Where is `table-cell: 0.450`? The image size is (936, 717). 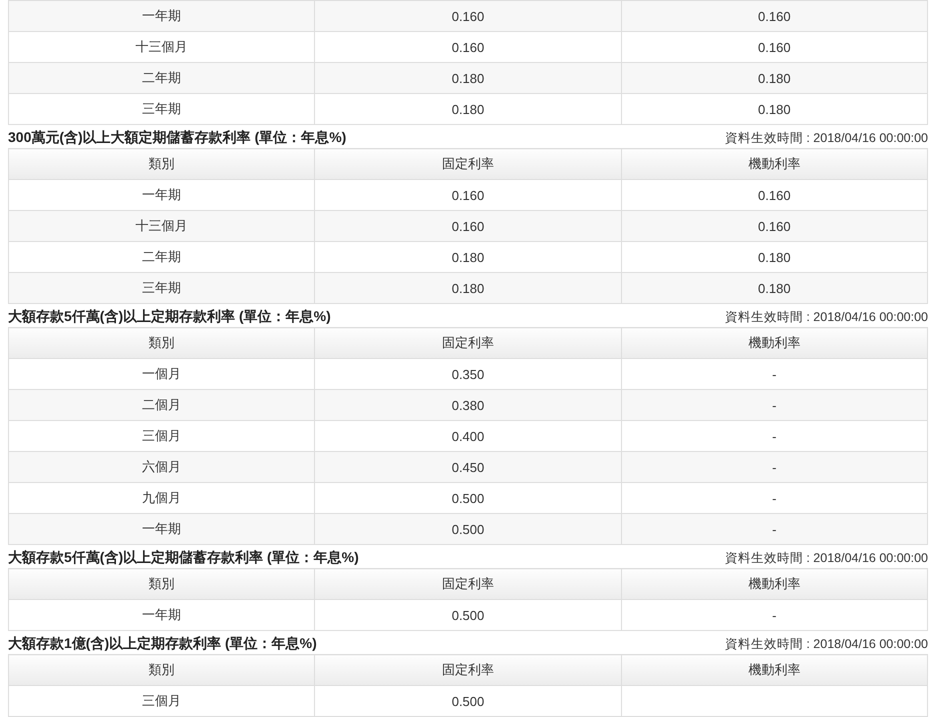 table-cell: 0.450 is located at coordinates (468, 467).